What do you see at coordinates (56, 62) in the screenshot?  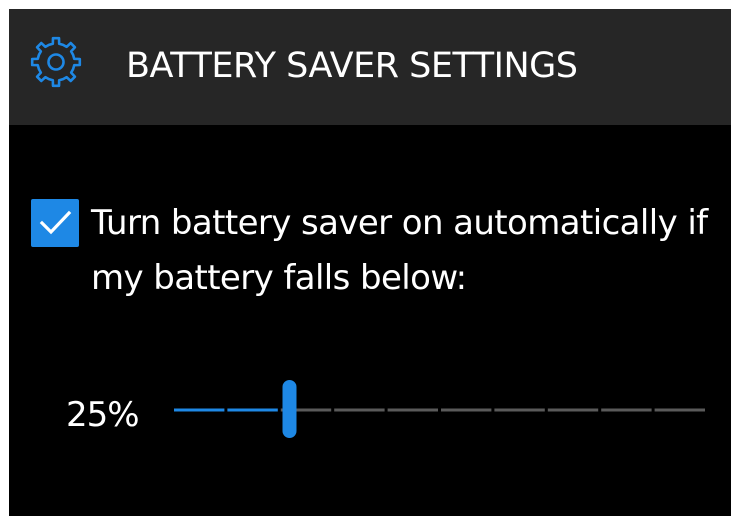 I see `gear-icon` at bounding box center [56, 62].